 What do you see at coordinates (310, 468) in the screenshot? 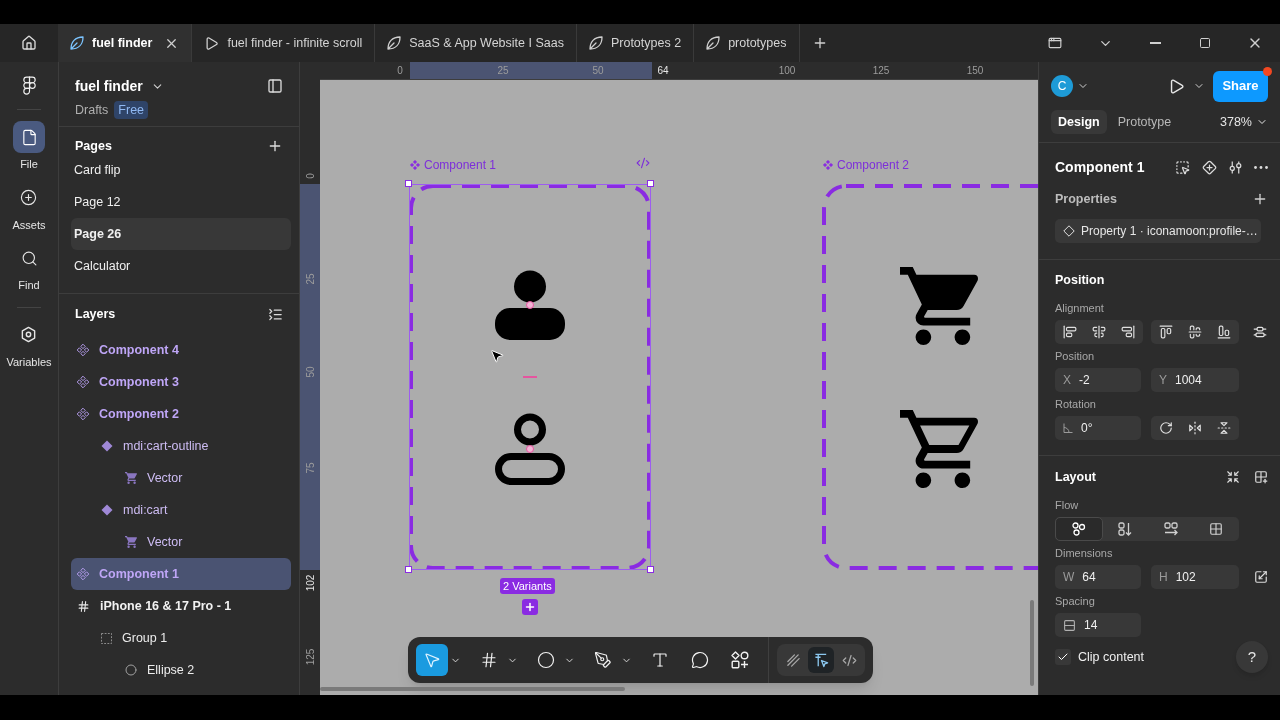
I see `ruler-label: 75` at bounding box center [310, 468].